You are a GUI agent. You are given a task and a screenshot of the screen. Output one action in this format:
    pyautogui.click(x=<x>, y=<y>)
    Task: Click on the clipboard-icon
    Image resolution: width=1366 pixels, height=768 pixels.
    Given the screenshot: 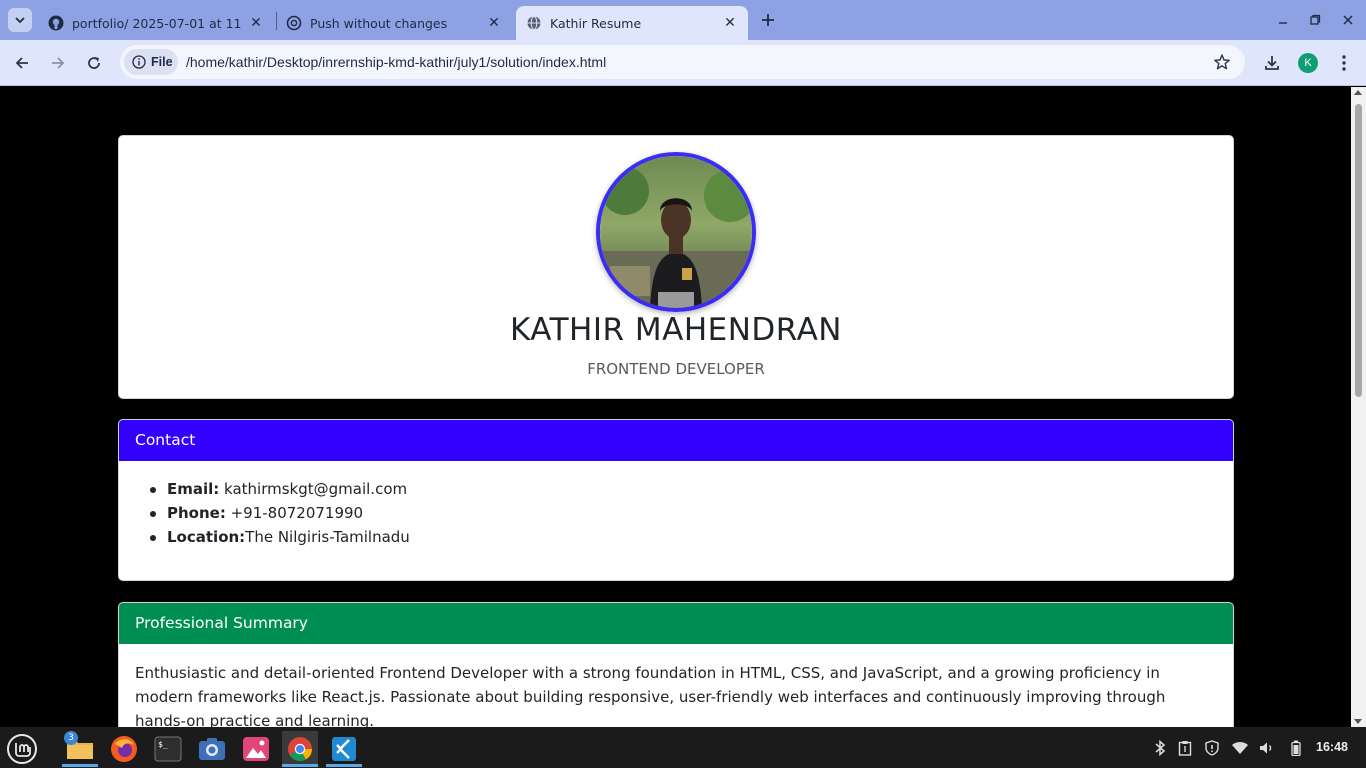 What is the action you would take?
    pyautogui.click(x=1185, y=748)
    